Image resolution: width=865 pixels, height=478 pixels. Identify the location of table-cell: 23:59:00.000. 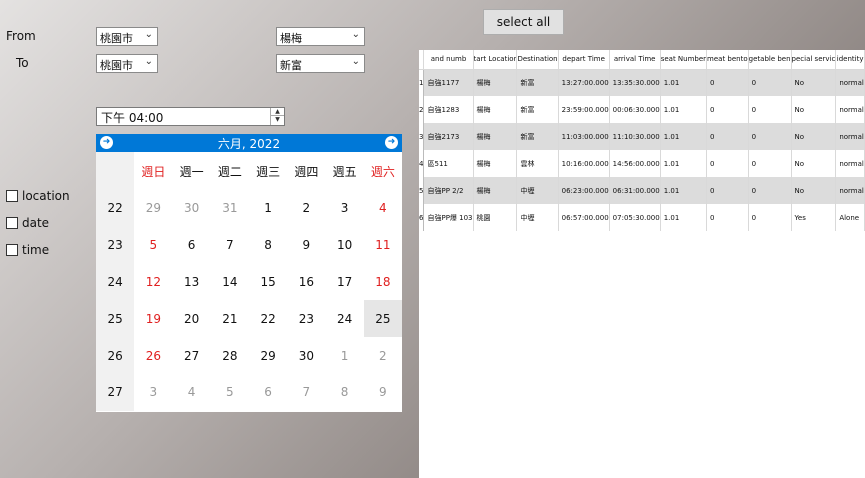
(584, 109).